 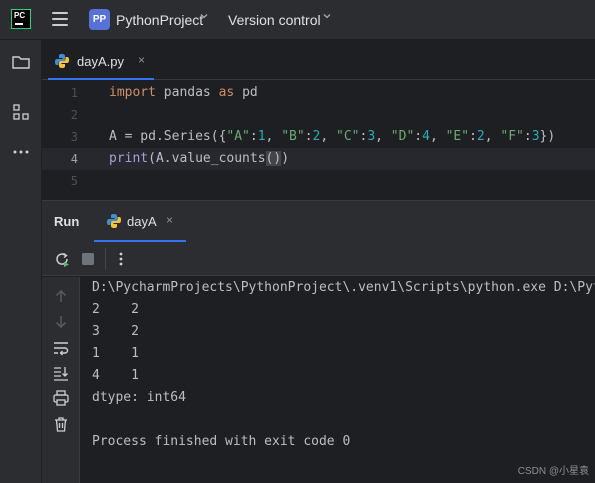 I want to click on code-token: "C", so click(x=348, y=136).